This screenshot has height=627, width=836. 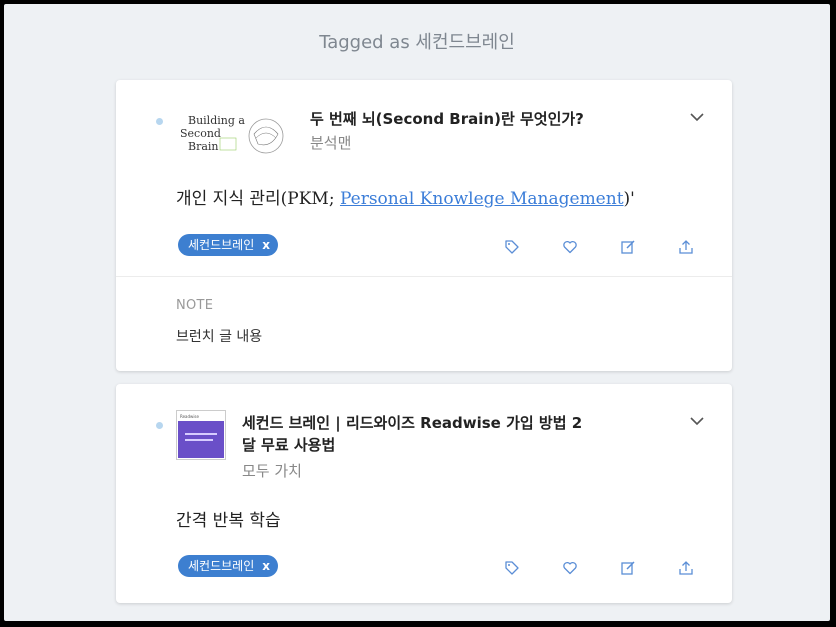 What do you see at coordinates (203, 146) in the screenshot?
I see `svg-text: Brain` at bounding box center [203, 146].